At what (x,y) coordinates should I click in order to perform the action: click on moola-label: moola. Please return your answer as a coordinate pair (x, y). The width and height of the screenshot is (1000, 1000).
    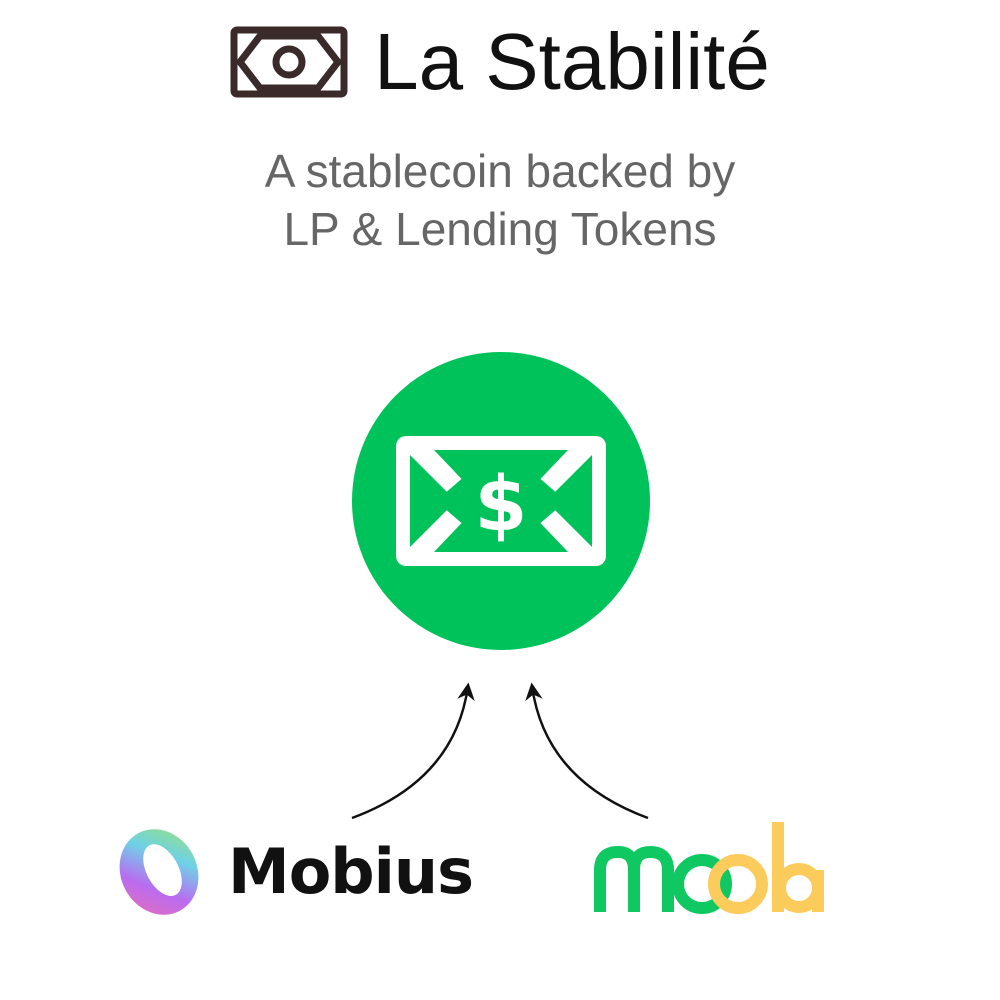
    Looking at the image, I should click on (708, 913).